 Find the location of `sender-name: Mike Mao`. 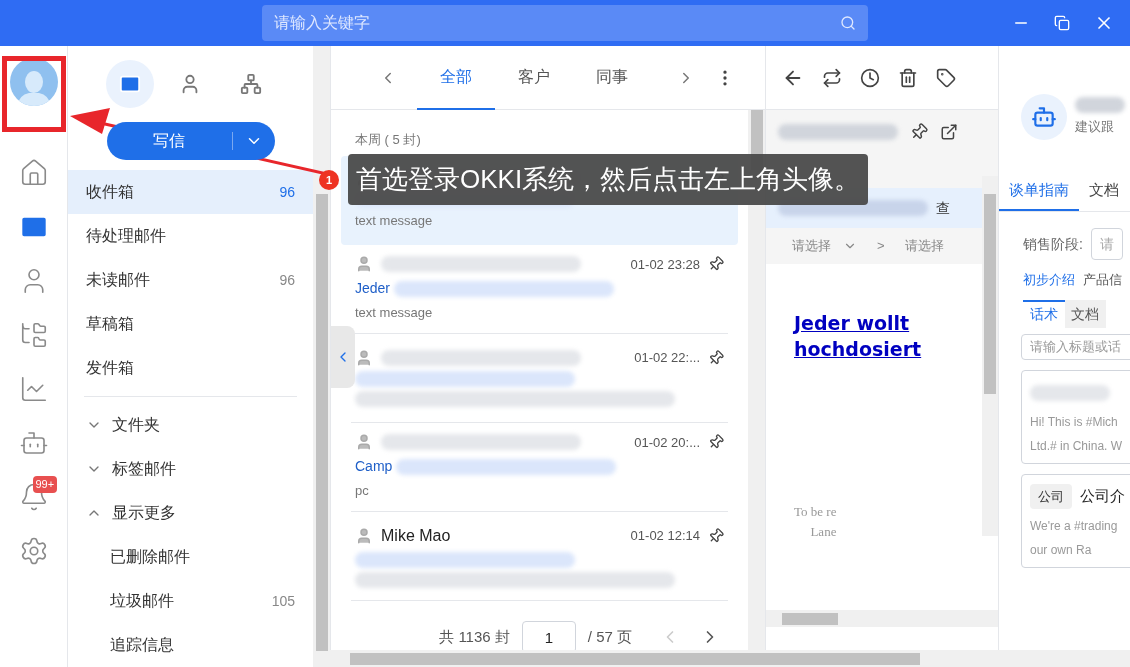

sender-name: Mike Mao is located at coordinates (416, 535).